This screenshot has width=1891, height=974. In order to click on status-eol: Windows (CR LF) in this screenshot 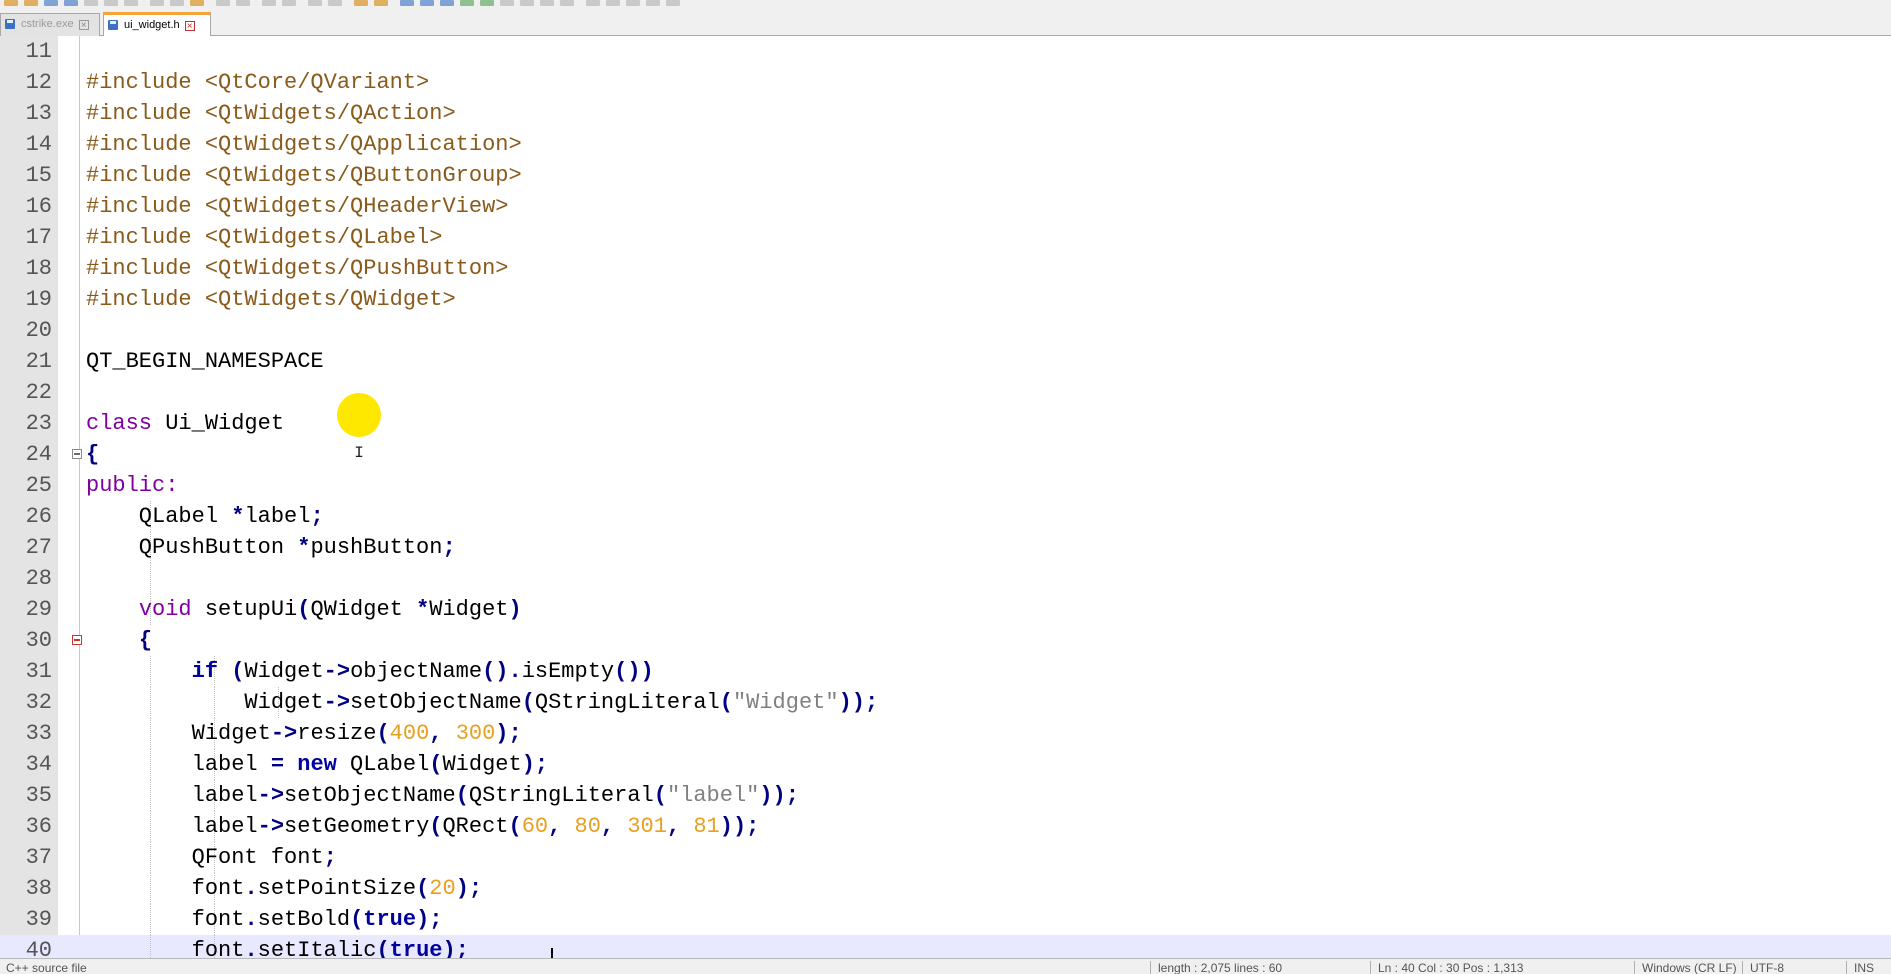, I will do `click(1689, 966)`.